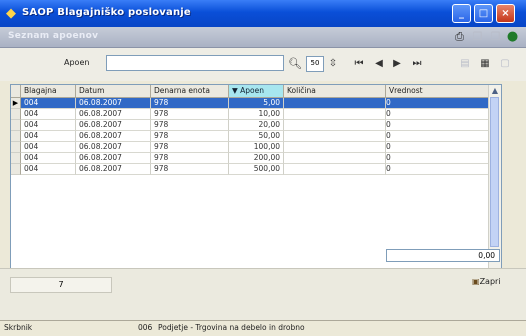 Image resolution: width=526 pixels, height=336 pixels. I want to click on cell-apoen: 50,00, so click(256, 136).